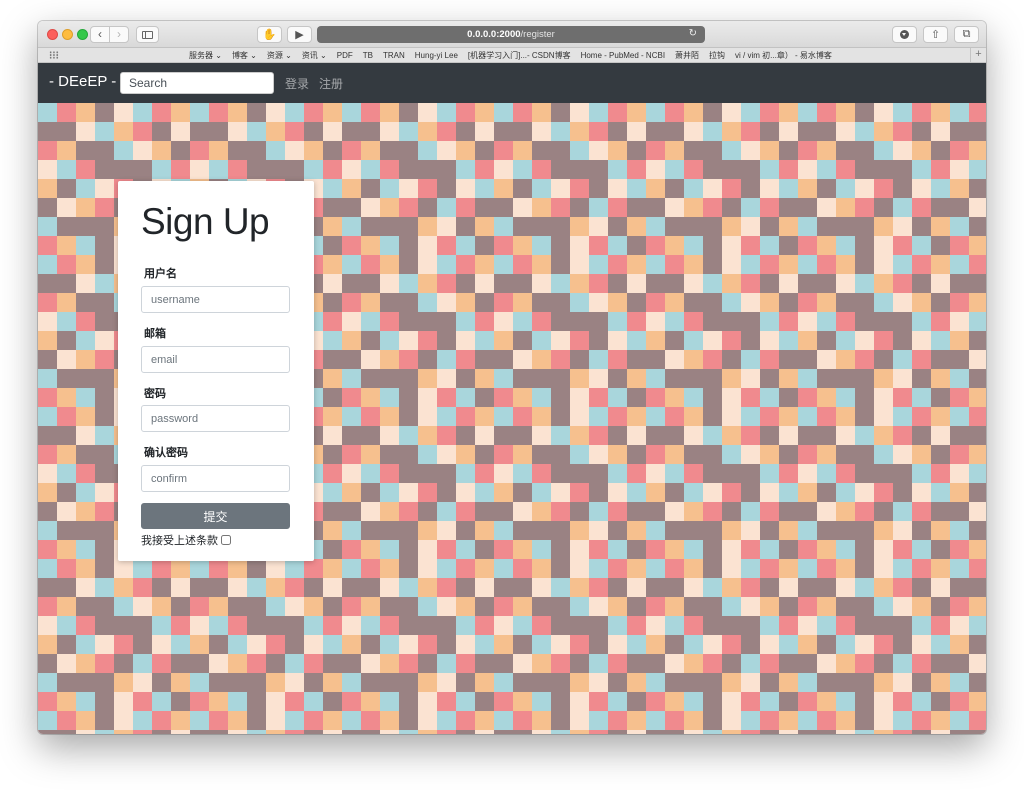  Describe the element at coordinates (215, 418) in the screenshot. I see `password-field` at that location.